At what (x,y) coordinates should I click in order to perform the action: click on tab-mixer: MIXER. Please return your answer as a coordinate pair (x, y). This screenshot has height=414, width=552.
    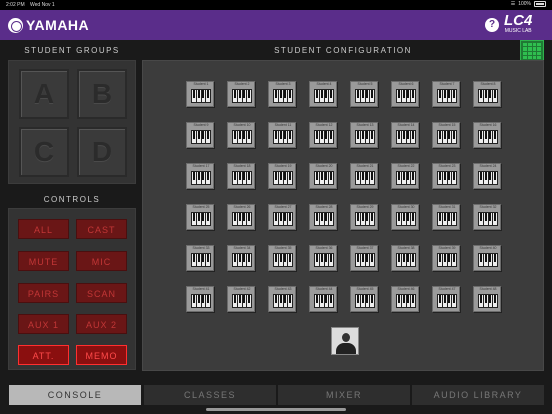
    Looking at the image, I should click on (344, 395).